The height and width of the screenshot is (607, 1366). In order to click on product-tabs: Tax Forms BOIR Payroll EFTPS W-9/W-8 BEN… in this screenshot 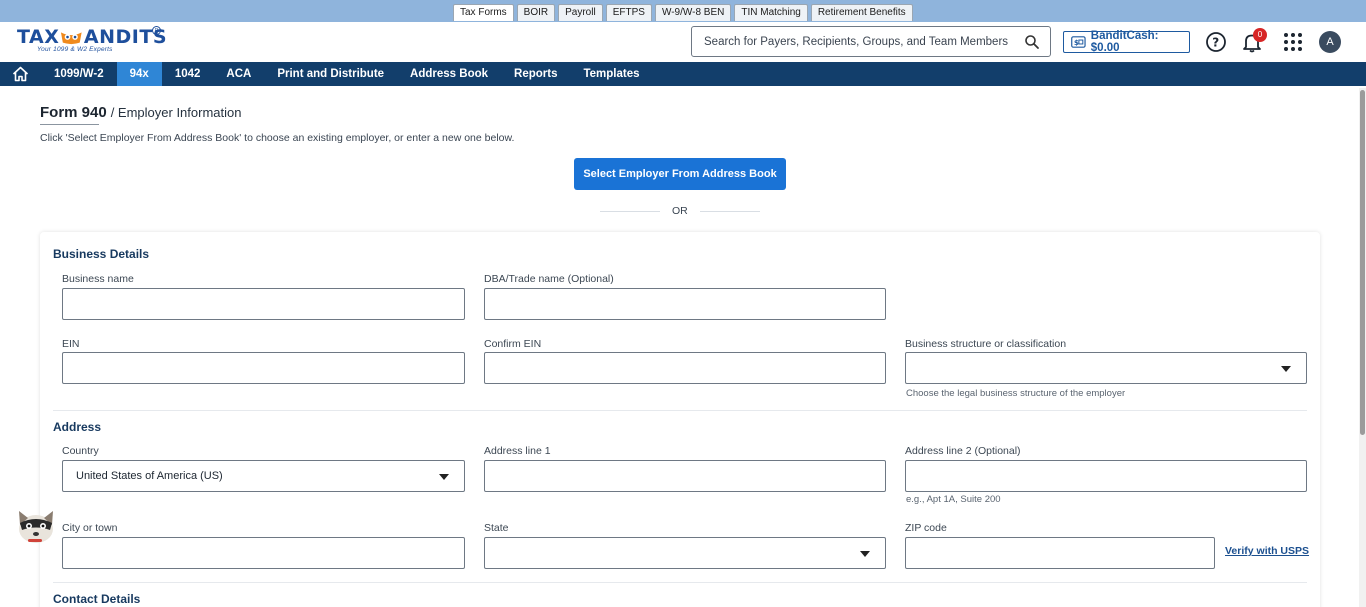, I will do `click(683, 12)`.